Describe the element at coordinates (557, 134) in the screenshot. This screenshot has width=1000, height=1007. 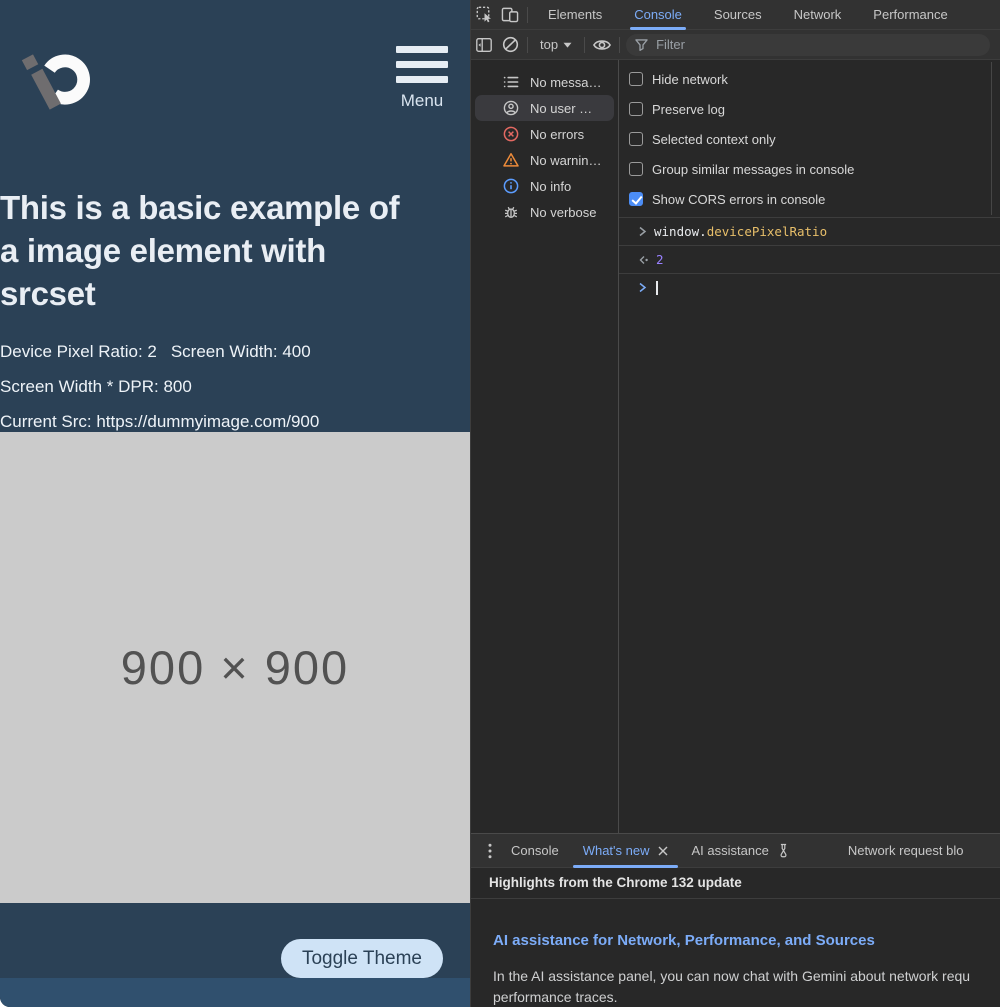
I see `sidebar-item-label: No errors` at that location.